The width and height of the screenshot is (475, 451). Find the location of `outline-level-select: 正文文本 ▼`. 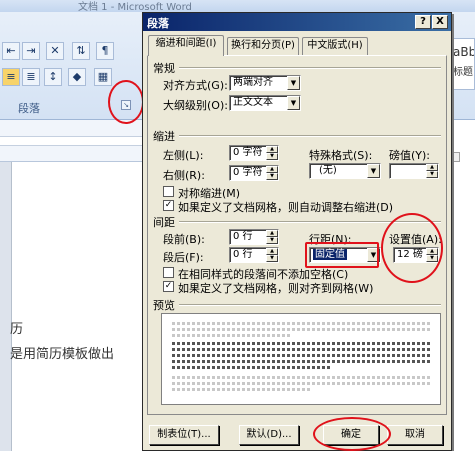

outline-level-select: 正文文本 ▼ is located at coordinates (265, 103).